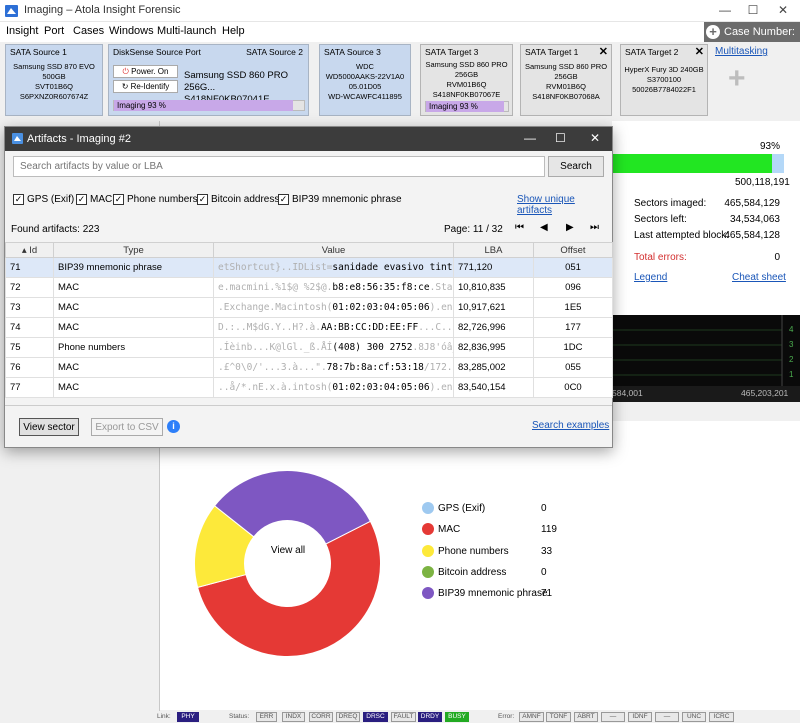 The width and height of the screenshot is (800, 723). Describe the element at coordinates (762, 182) in the screenshot. I see `total-sectors: 500,118,191` at that location.